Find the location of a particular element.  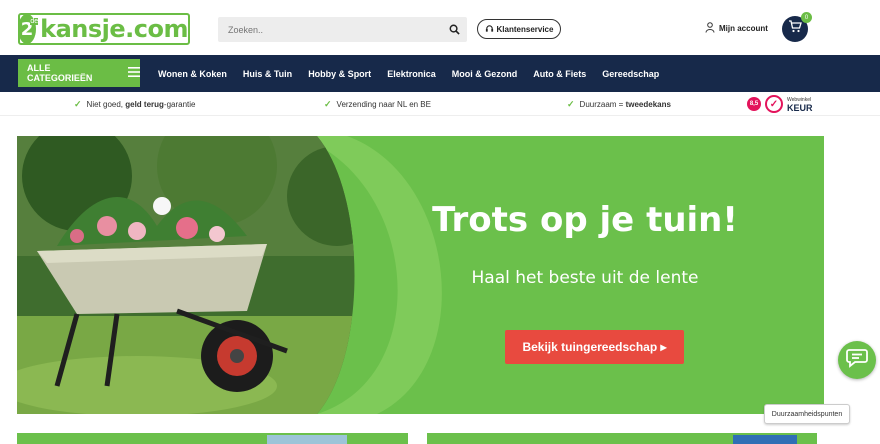

hero-title: Trots op je tuin! is located at coordinates (585, 220).